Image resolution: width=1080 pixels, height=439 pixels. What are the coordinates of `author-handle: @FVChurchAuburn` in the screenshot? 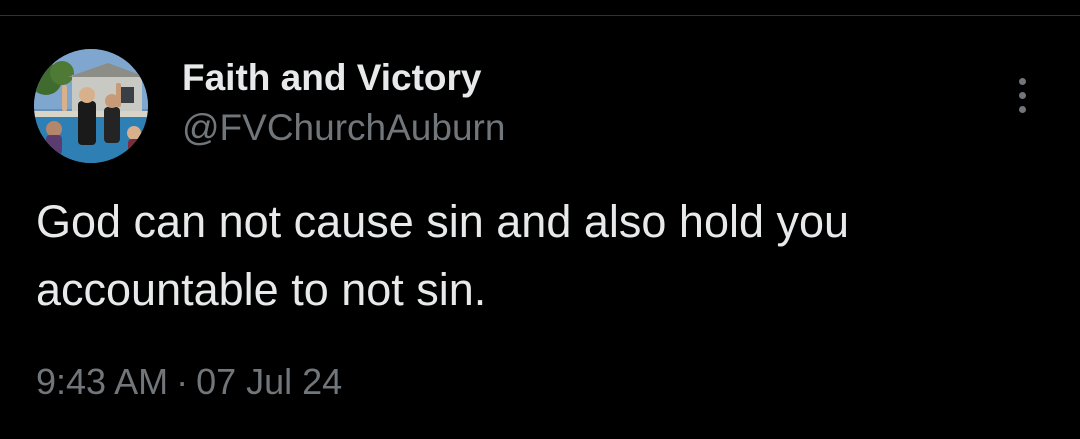 It's located at (343, 128).